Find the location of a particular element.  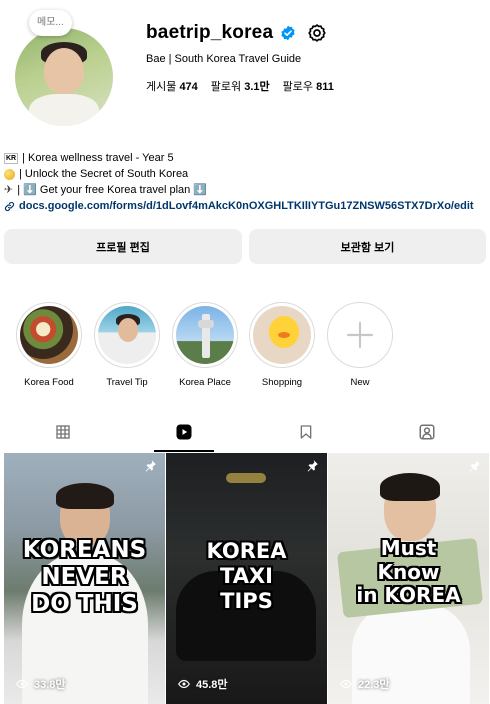

reel-title-line: TAXI is located at coordinates (246, 575).